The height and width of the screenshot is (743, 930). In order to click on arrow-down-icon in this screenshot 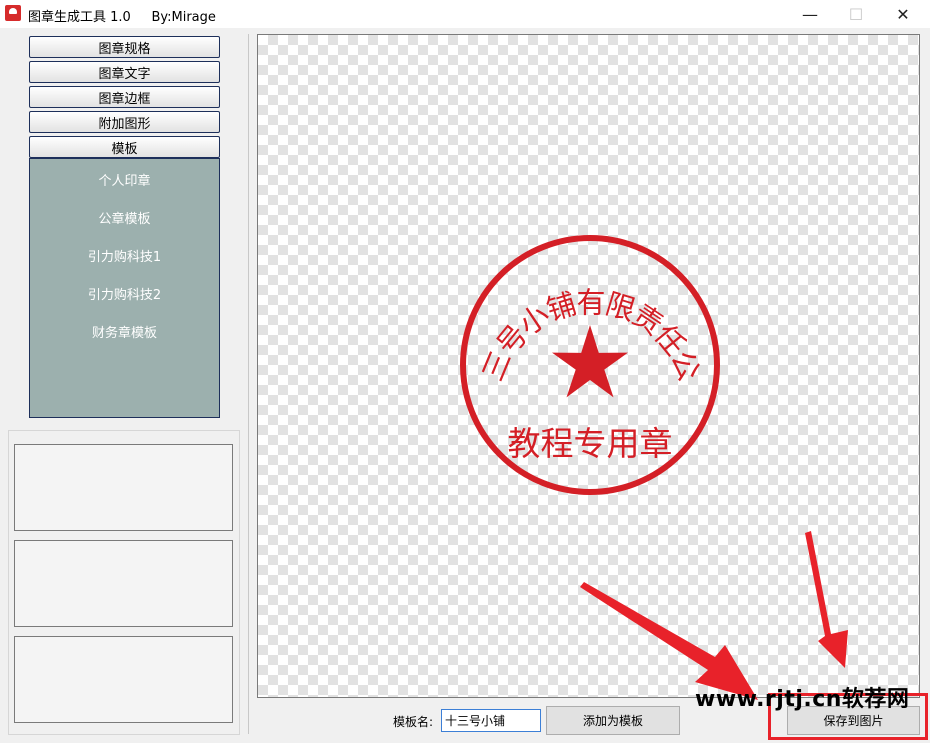, I will do `click(826, 599)`.